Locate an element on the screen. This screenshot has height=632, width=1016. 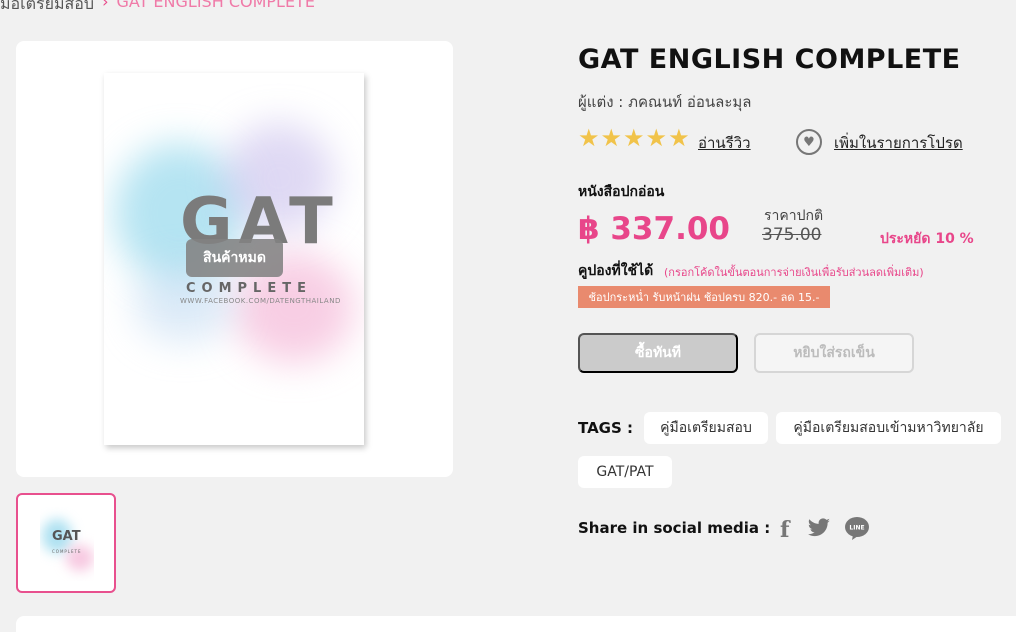
soldout-badge: สินค้าหมด is located at coordinates (234, 258).